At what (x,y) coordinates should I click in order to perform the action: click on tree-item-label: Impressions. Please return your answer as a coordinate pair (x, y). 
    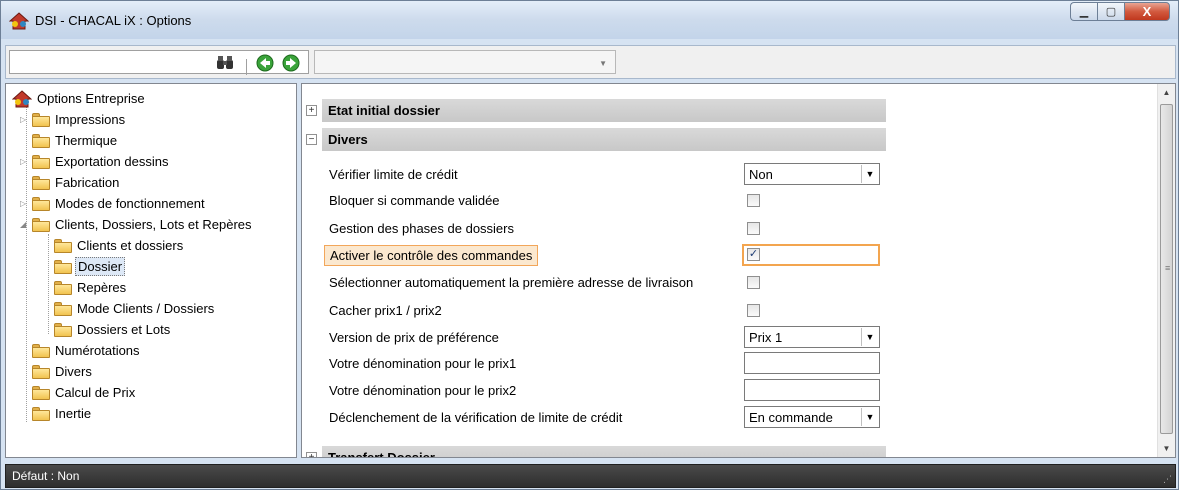
    Looking at the image, I should click on (90, 119).